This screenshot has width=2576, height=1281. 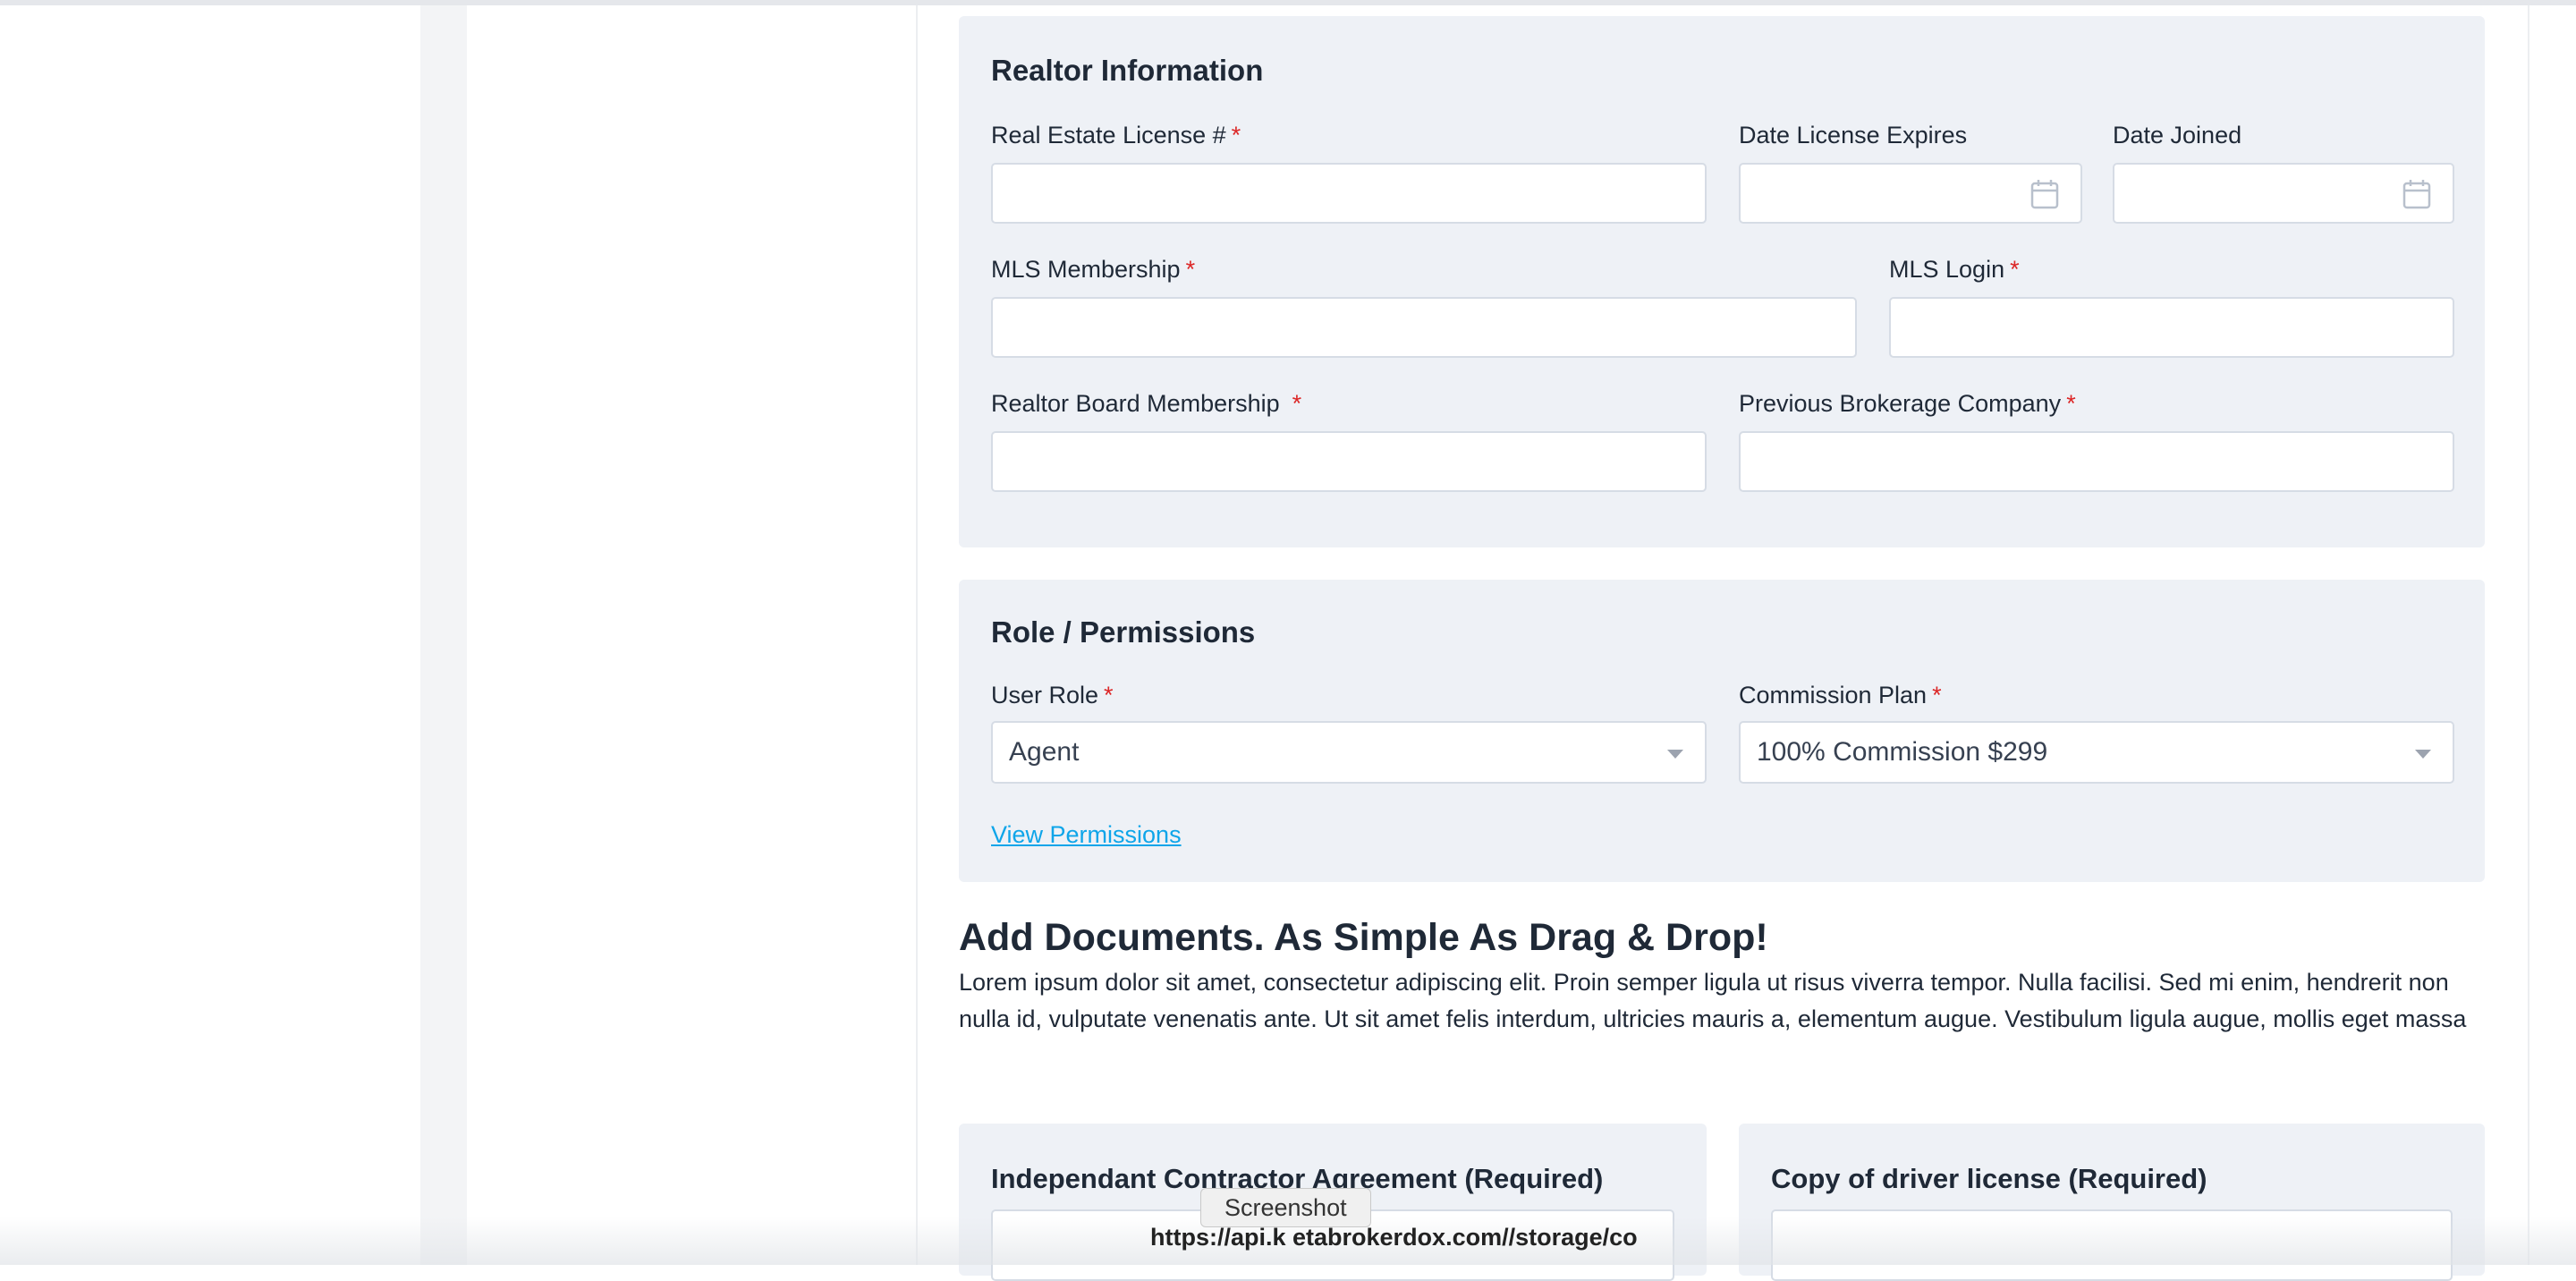 What do you see at coordinates (2177, 135) in the screenshot?
I see `date-joined-label: Date Joined` at bounding box center [2177, 135].